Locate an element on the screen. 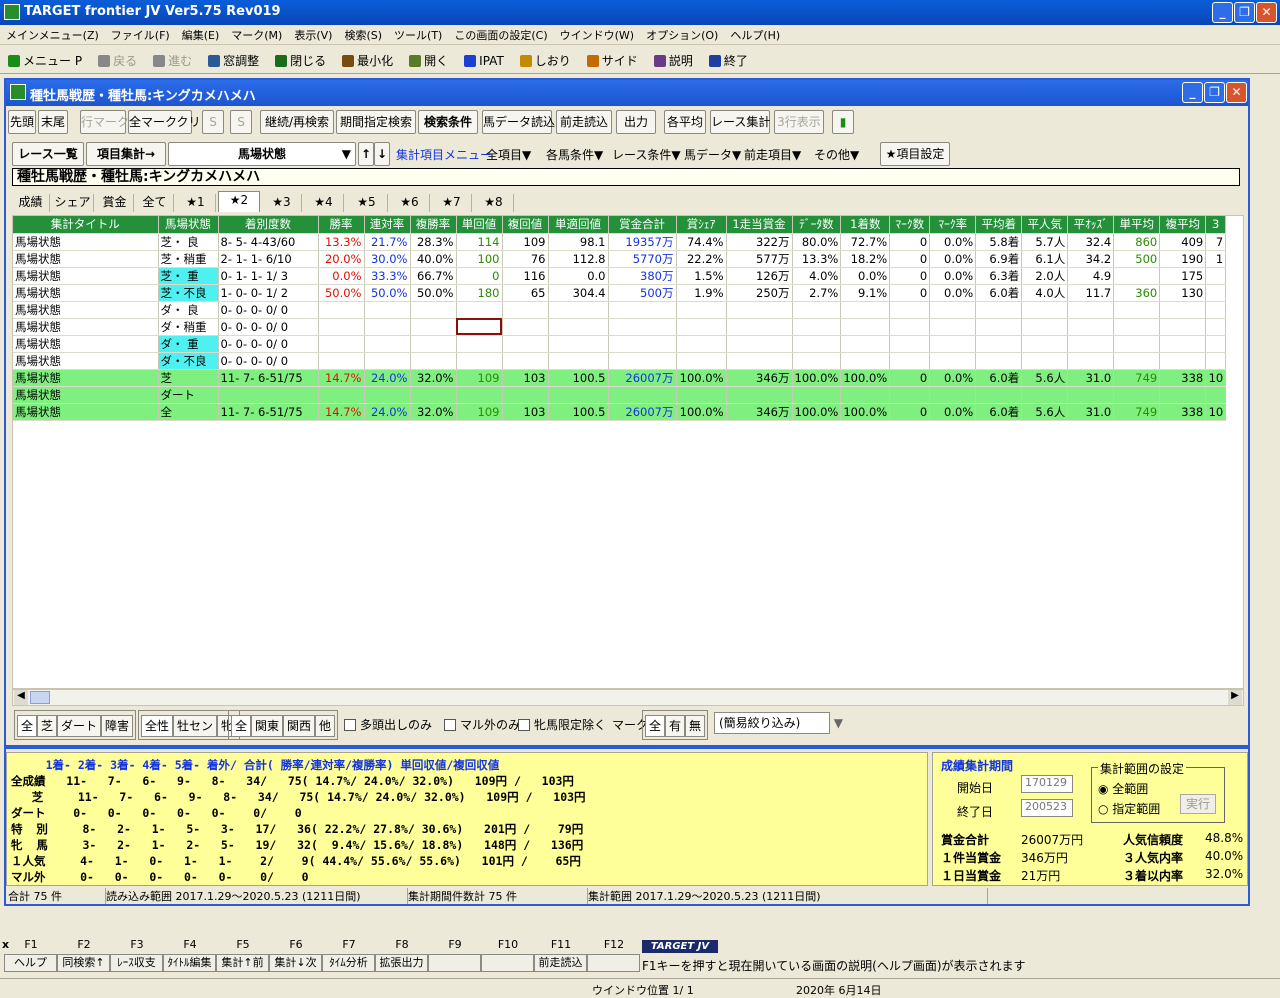  fkey-button-7: 拡張出力 is located at coordinates (401, 963).